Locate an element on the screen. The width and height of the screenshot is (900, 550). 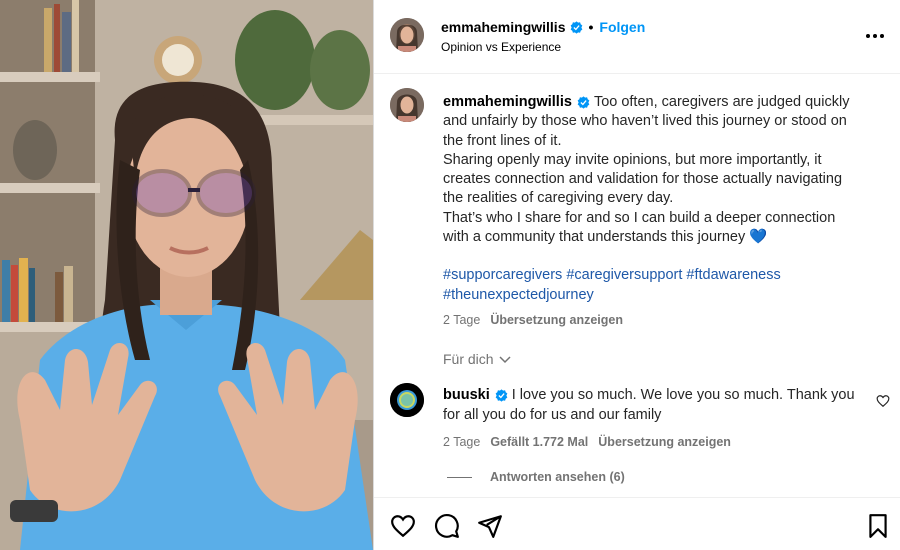
caption-text-line: the realities of caregiving every day. is located at coordinates (558, 198).